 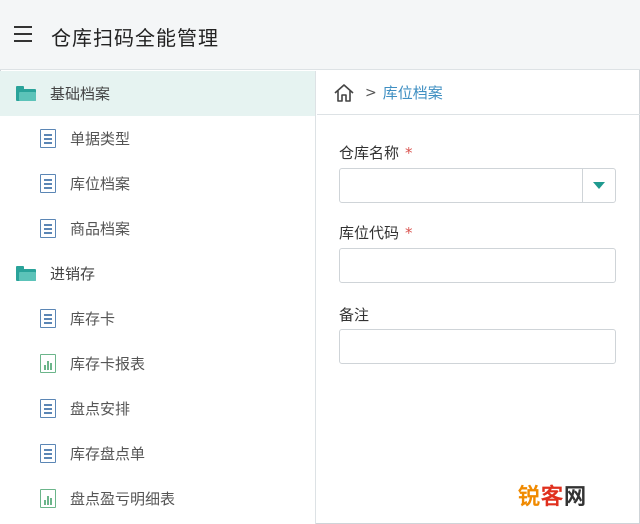 I want to click on warehouse-name-label: 仓库名称 *, so click(x=376, y=152).